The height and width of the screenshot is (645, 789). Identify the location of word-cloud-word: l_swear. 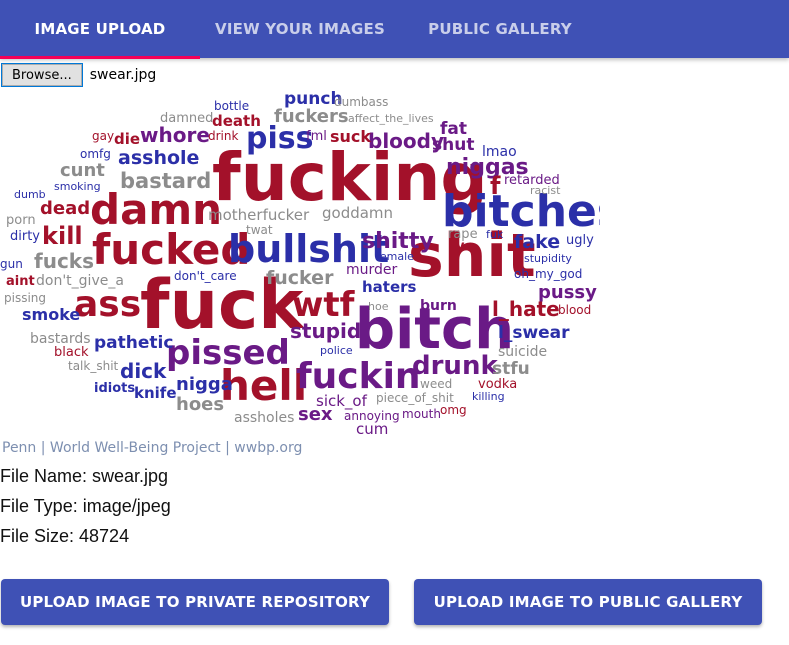
(534, 333).